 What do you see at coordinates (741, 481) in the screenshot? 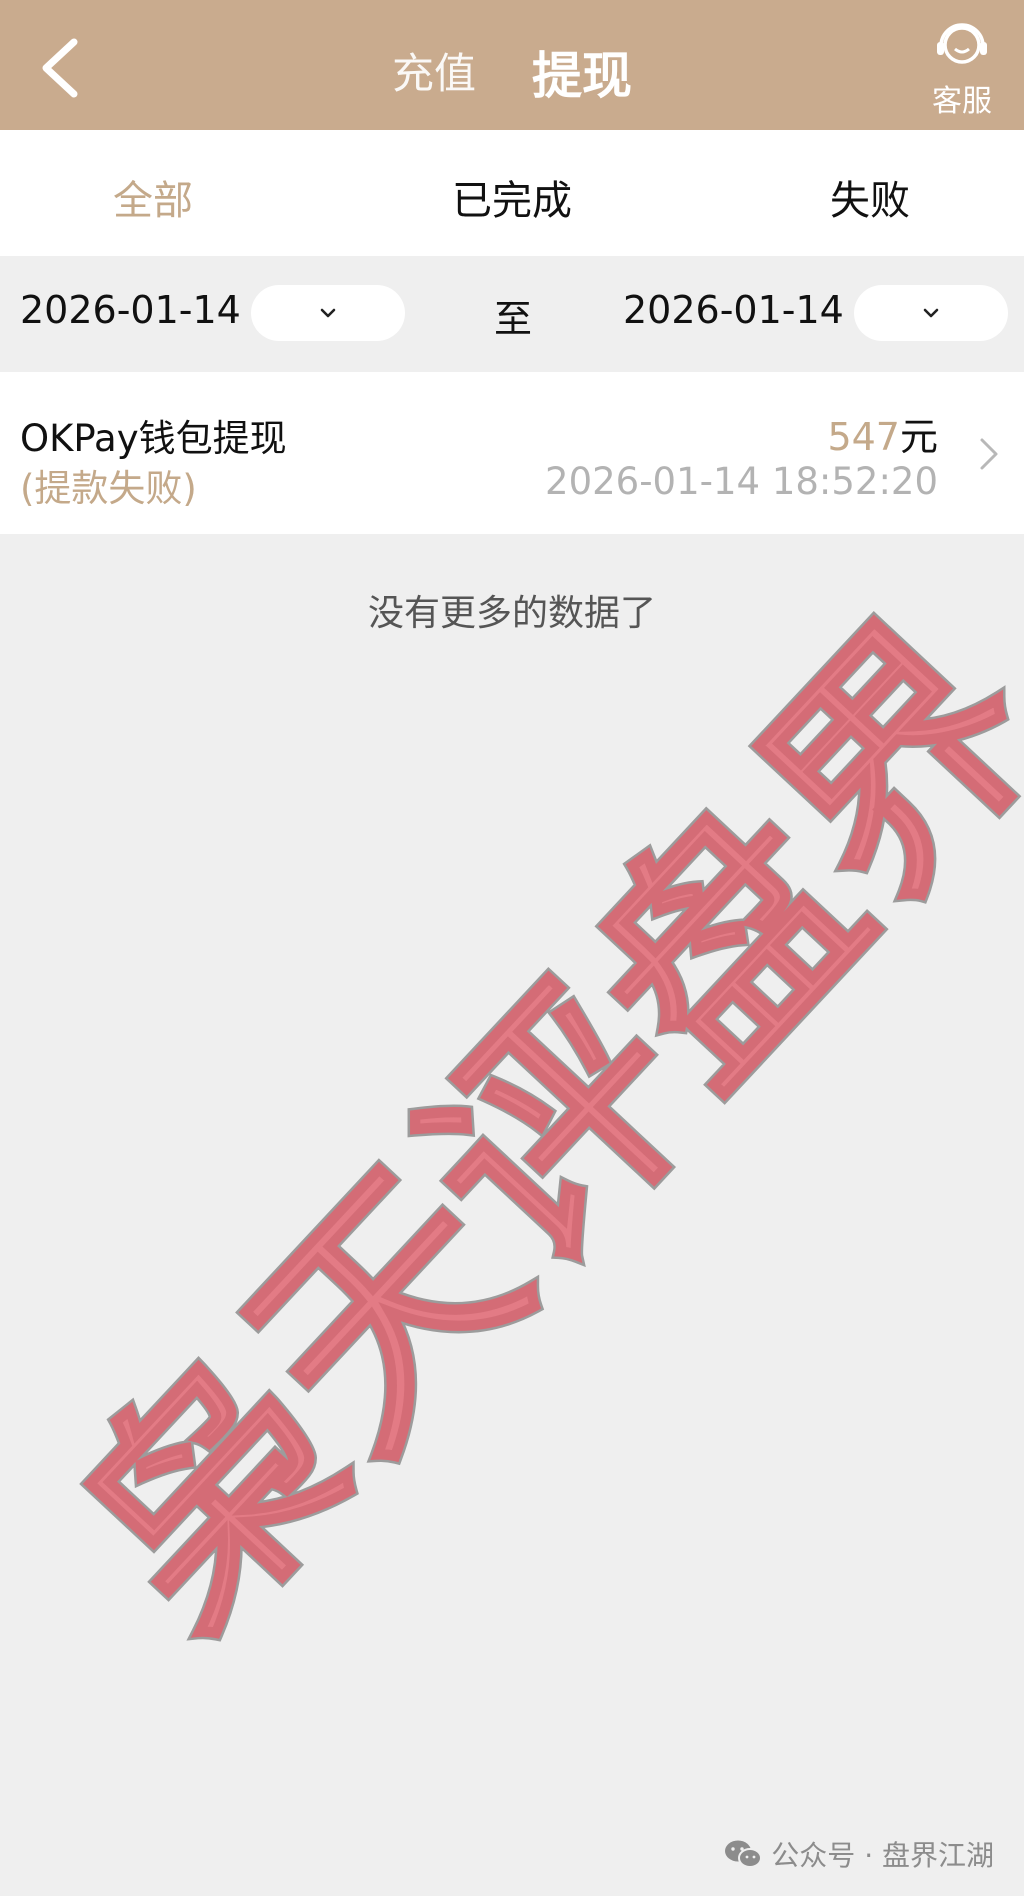
I see `record-timestamp: 2026-01-14 18:52:20` at bounding box center [741, 481].